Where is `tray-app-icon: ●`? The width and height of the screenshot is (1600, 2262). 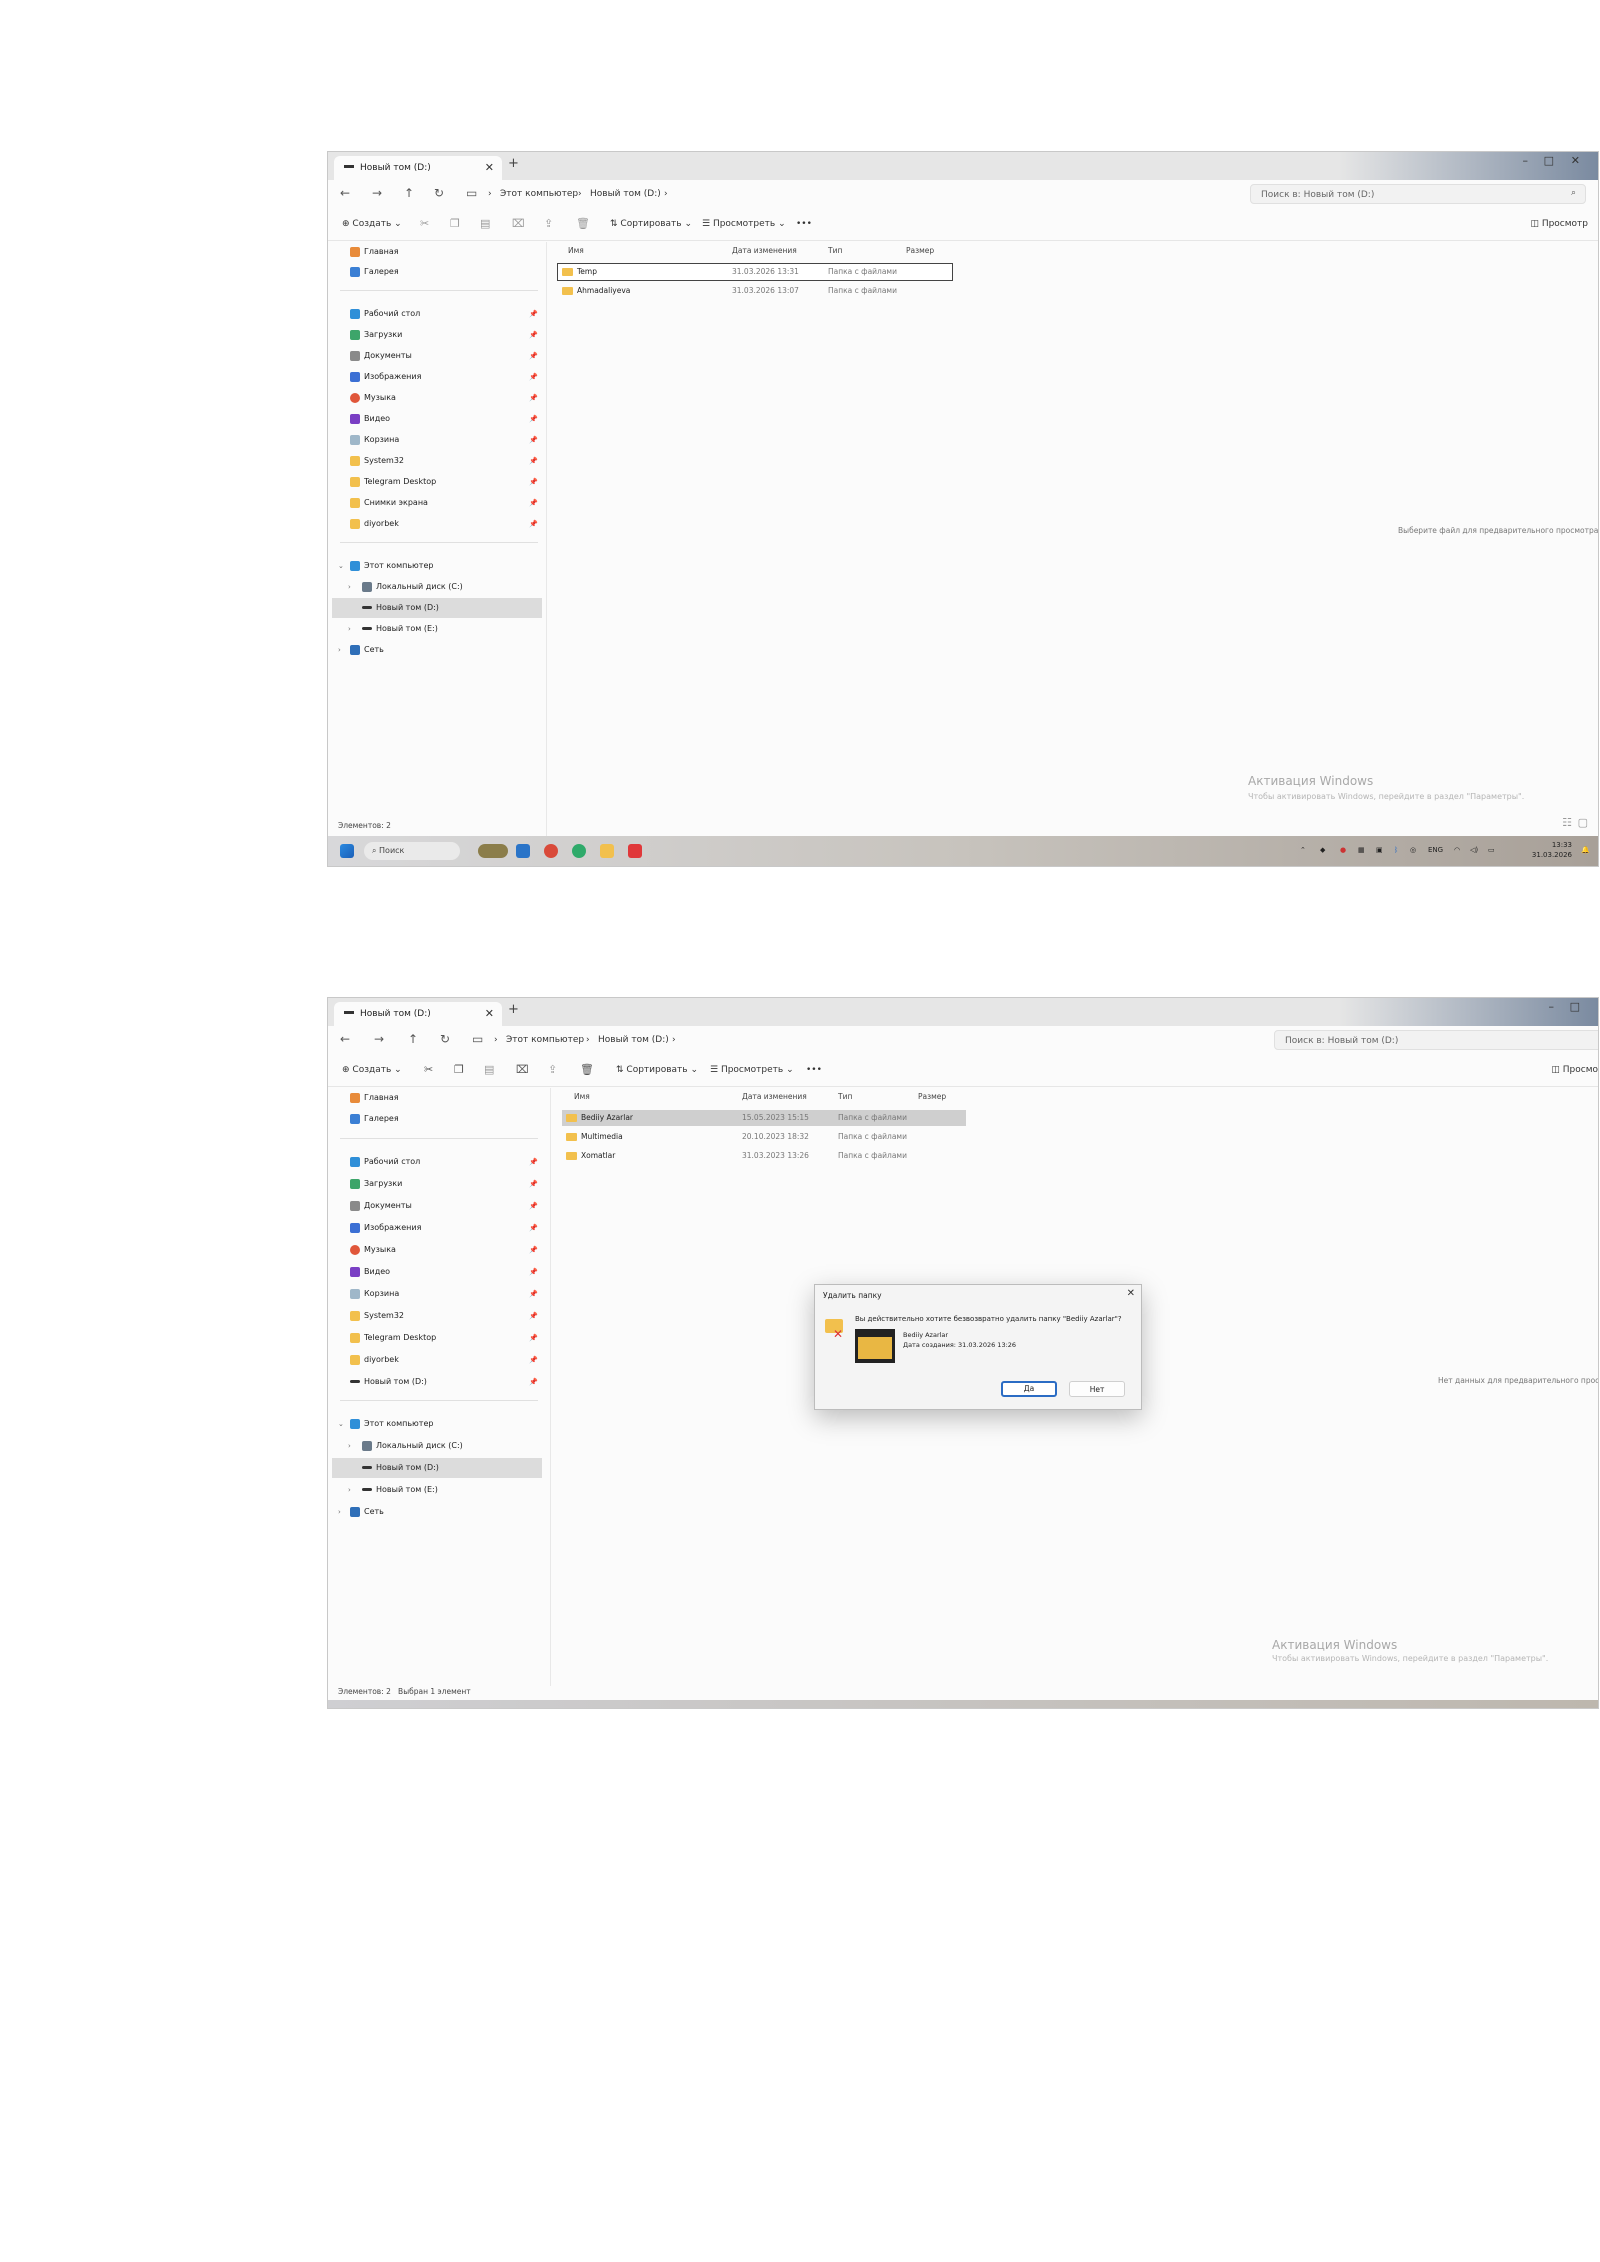
tray-app-icon: ● is located at coordinates (1343, 850).